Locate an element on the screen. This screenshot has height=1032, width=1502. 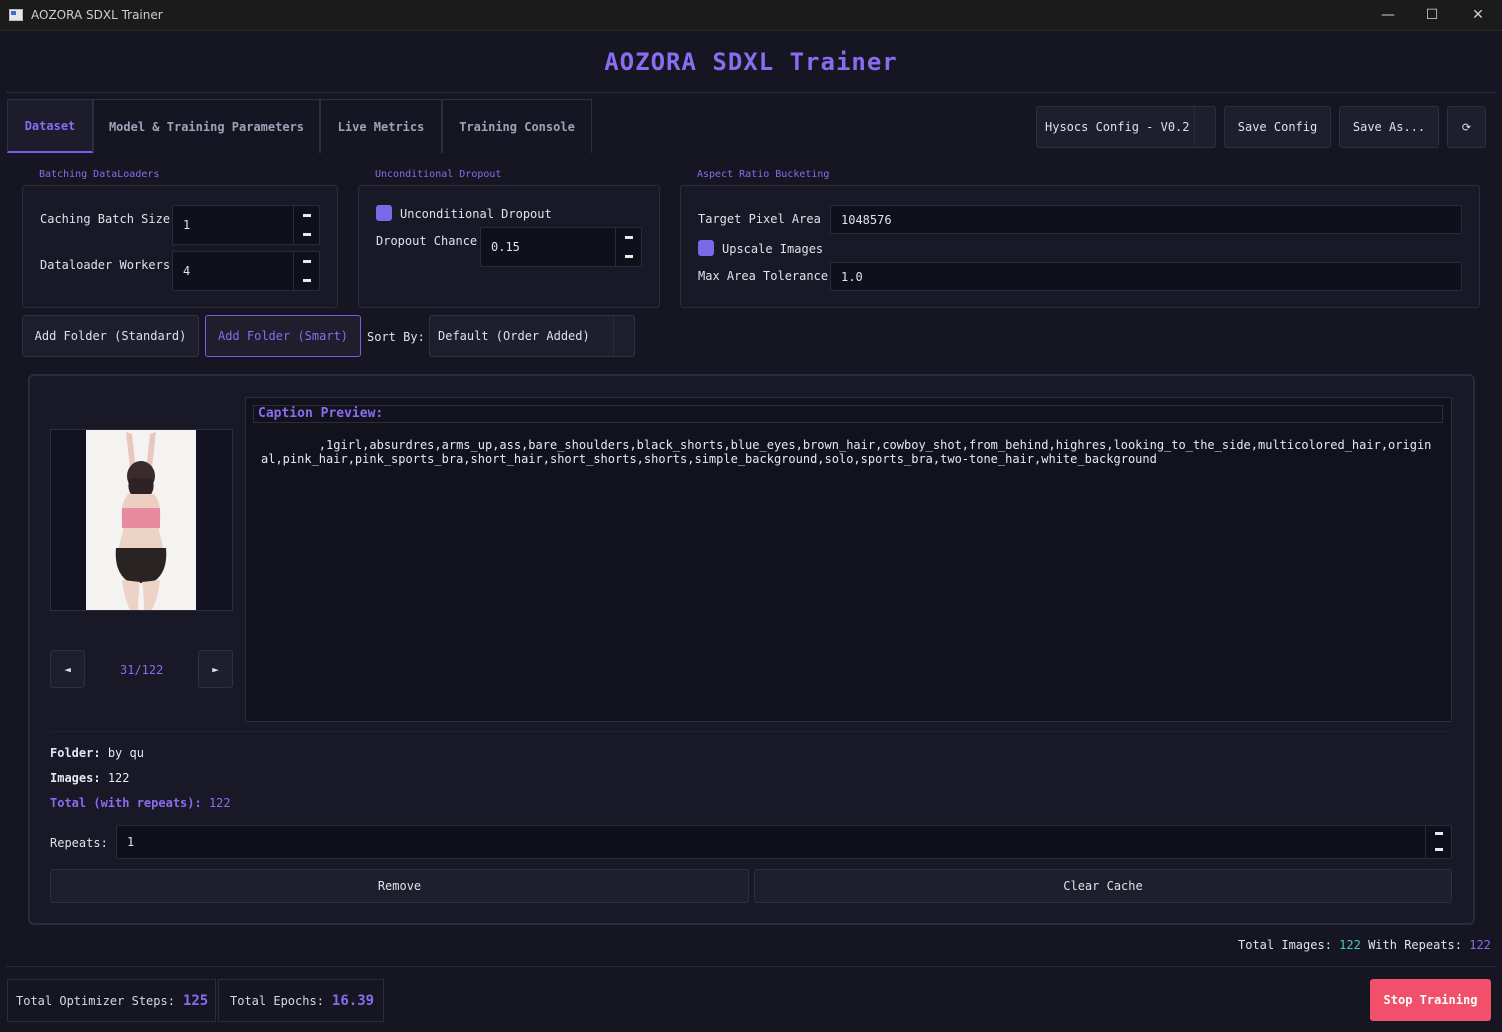
unconditional-dropout-checkbox is located at coordinates (384, 213).